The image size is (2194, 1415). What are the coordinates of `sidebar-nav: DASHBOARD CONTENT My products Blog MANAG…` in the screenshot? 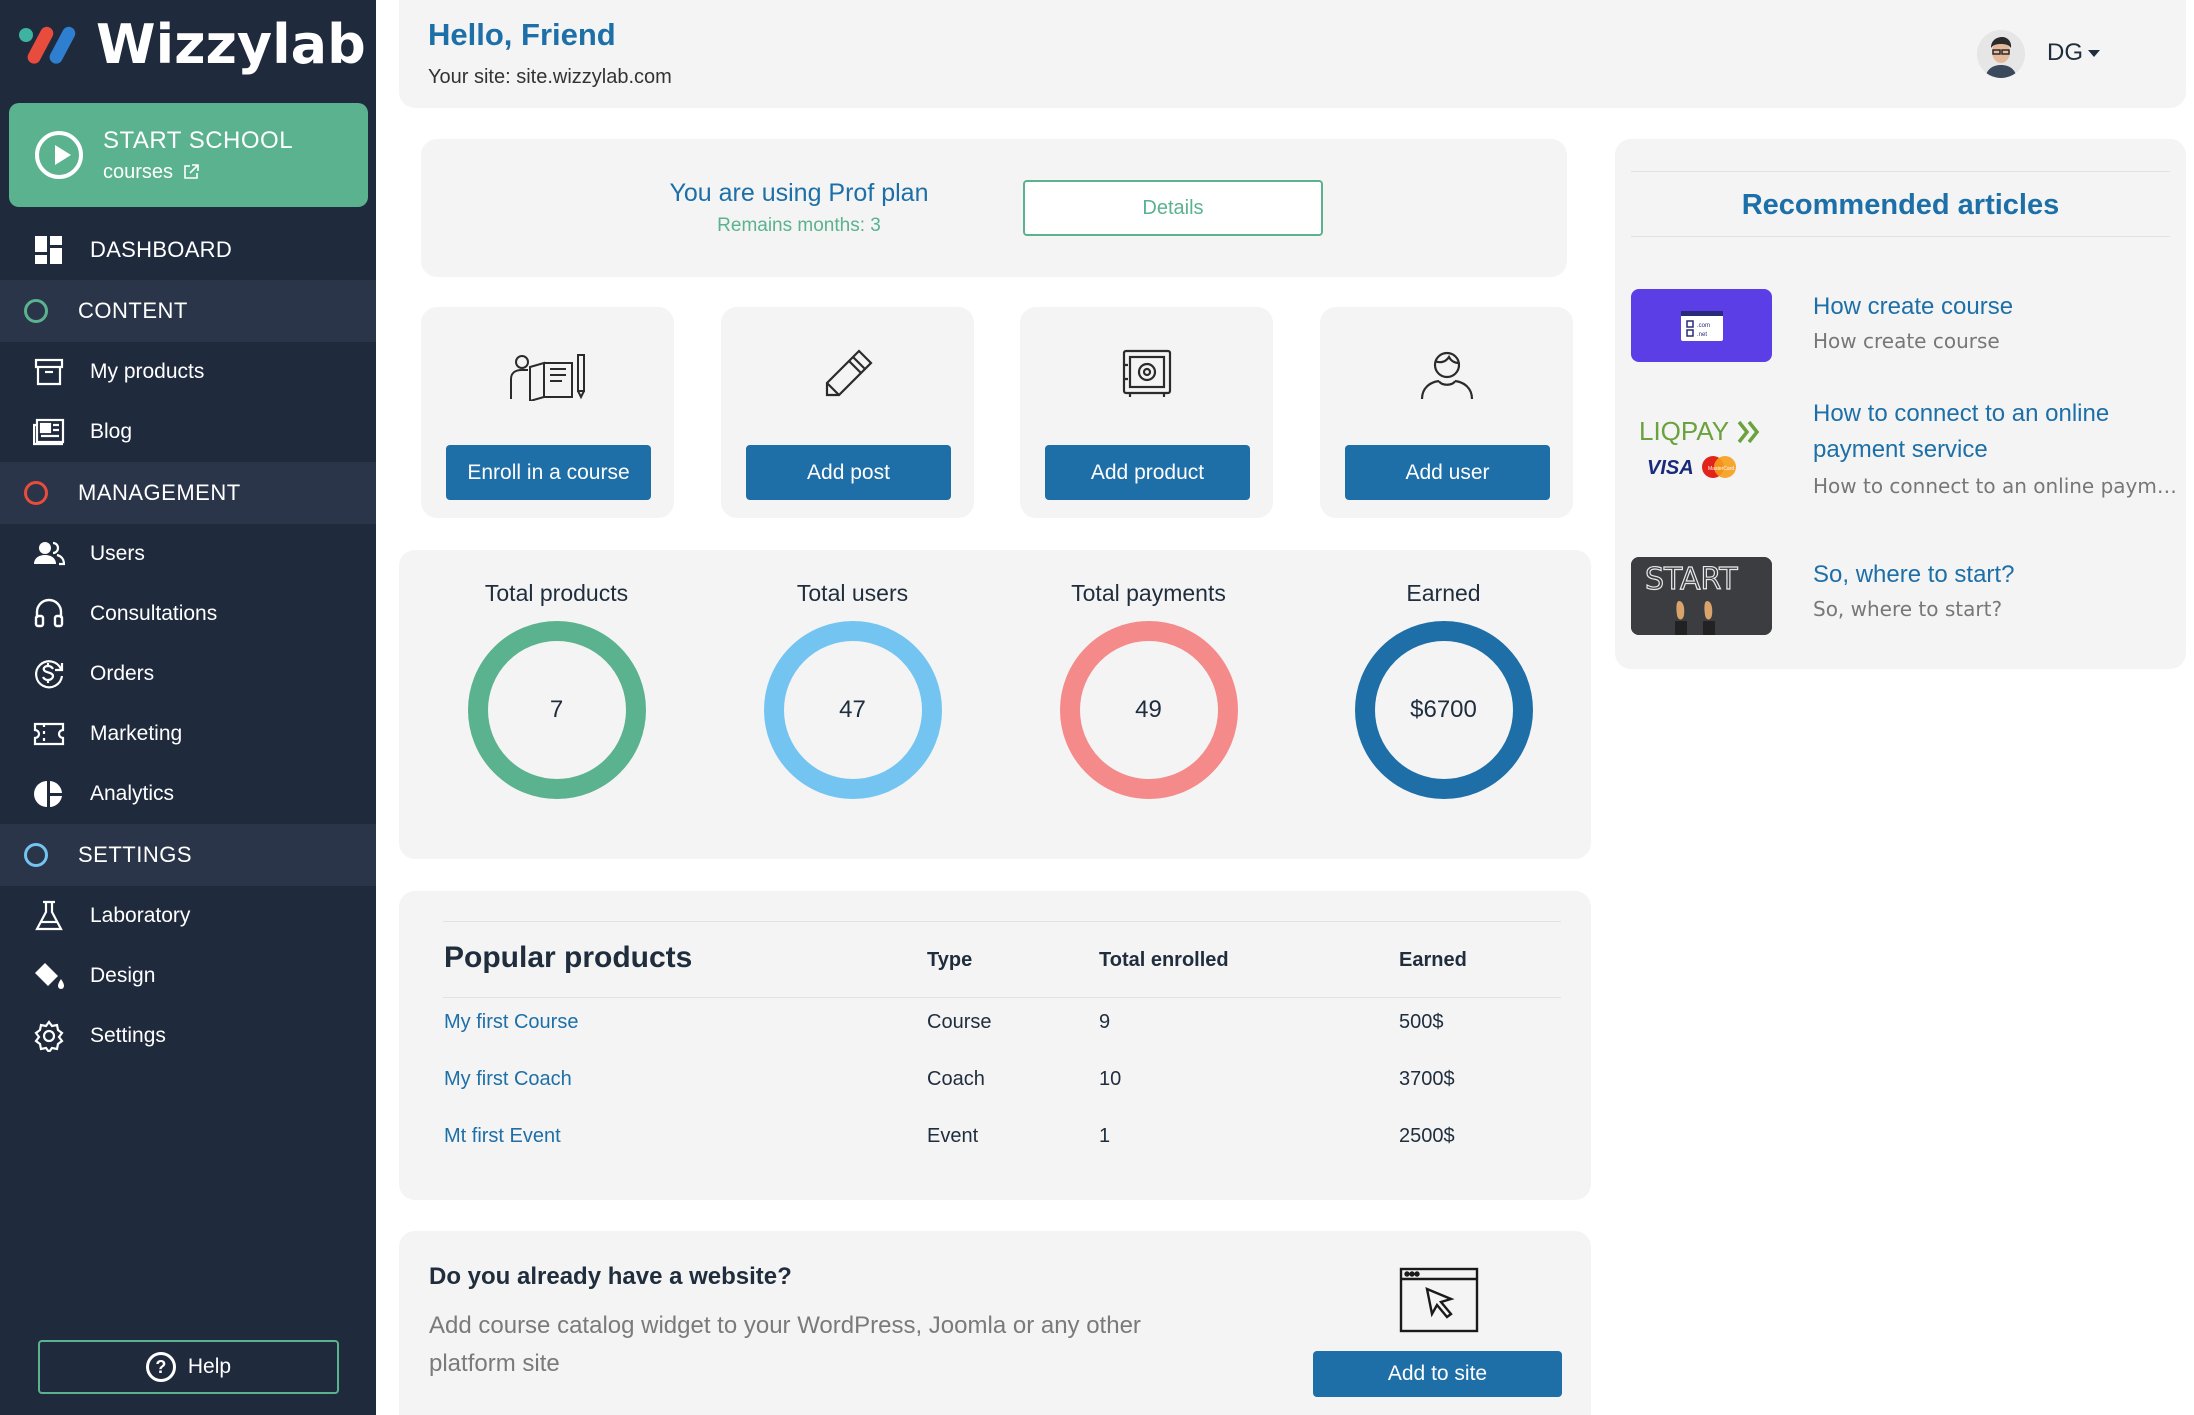 It's located at (188, 643).